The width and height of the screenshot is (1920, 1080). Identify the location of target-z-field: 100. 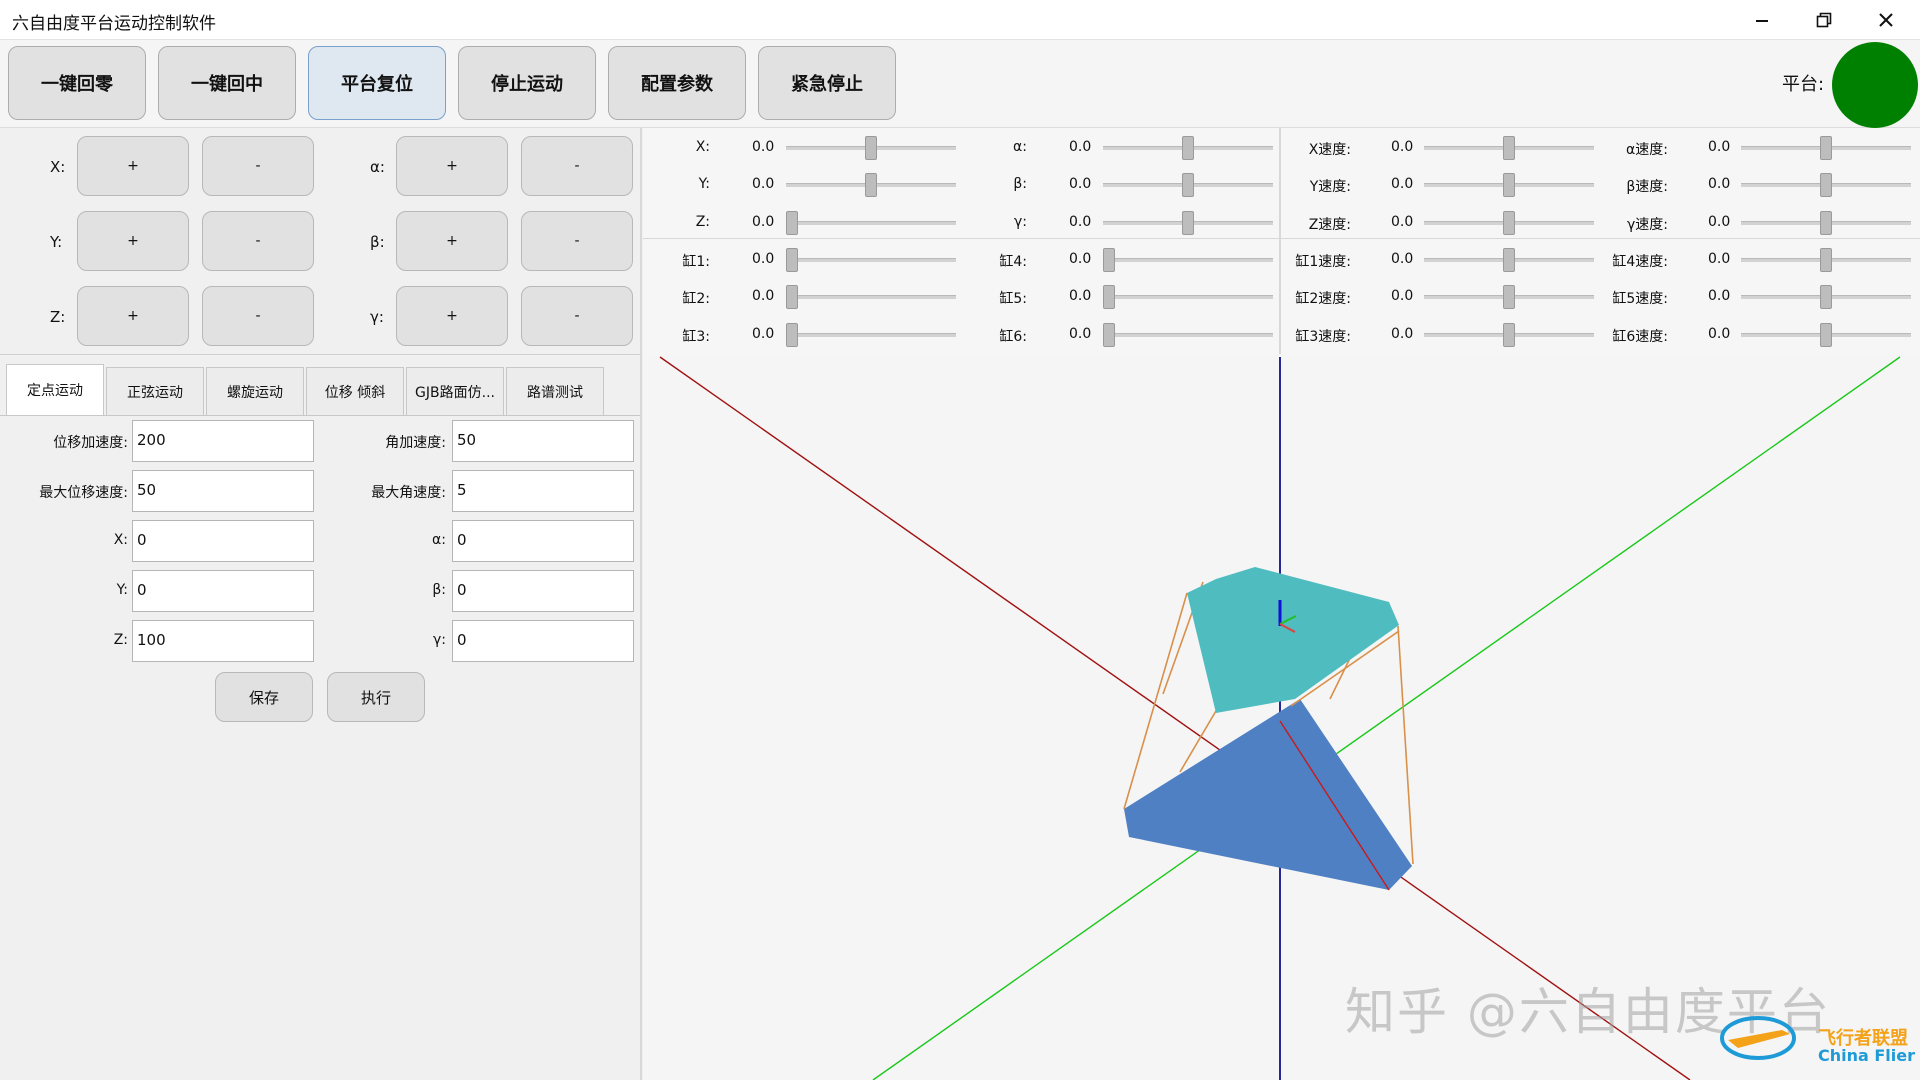
(223, 641).